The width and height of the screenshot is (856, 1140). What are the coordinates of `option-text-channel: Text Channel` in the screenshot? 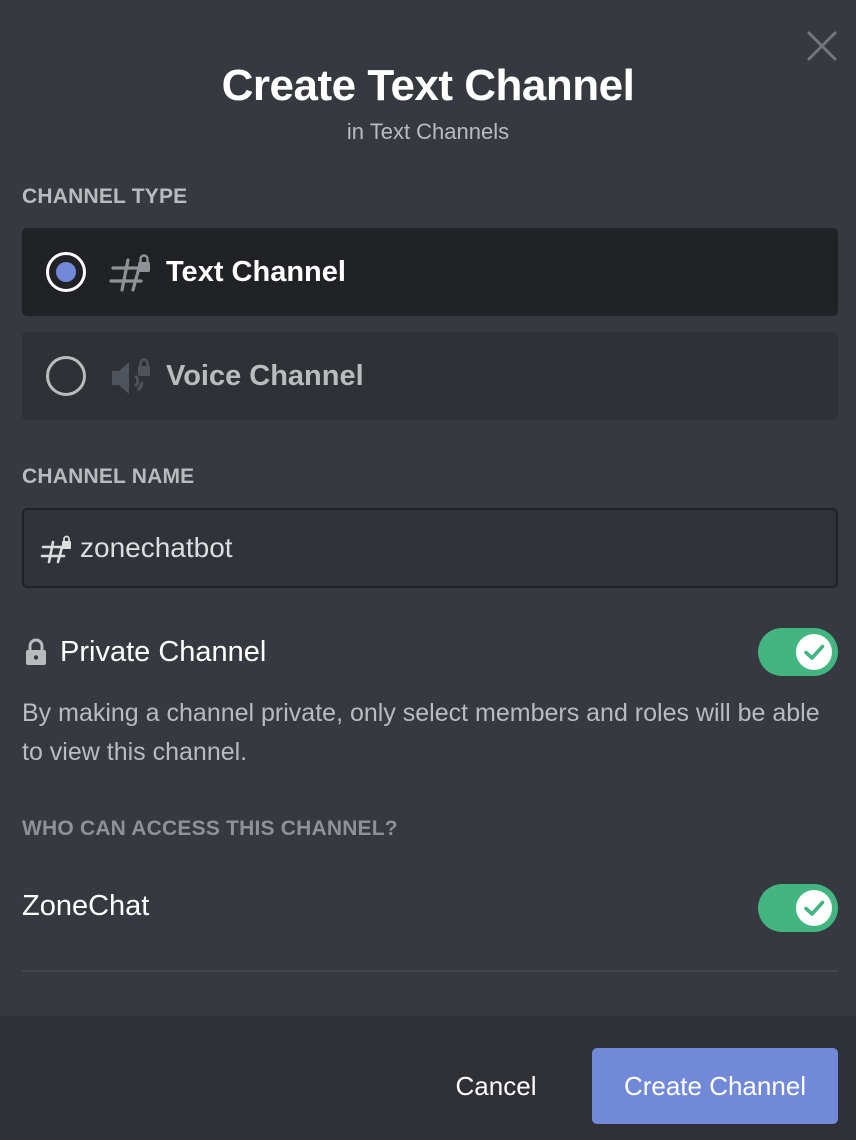 It's located at (430, 272).